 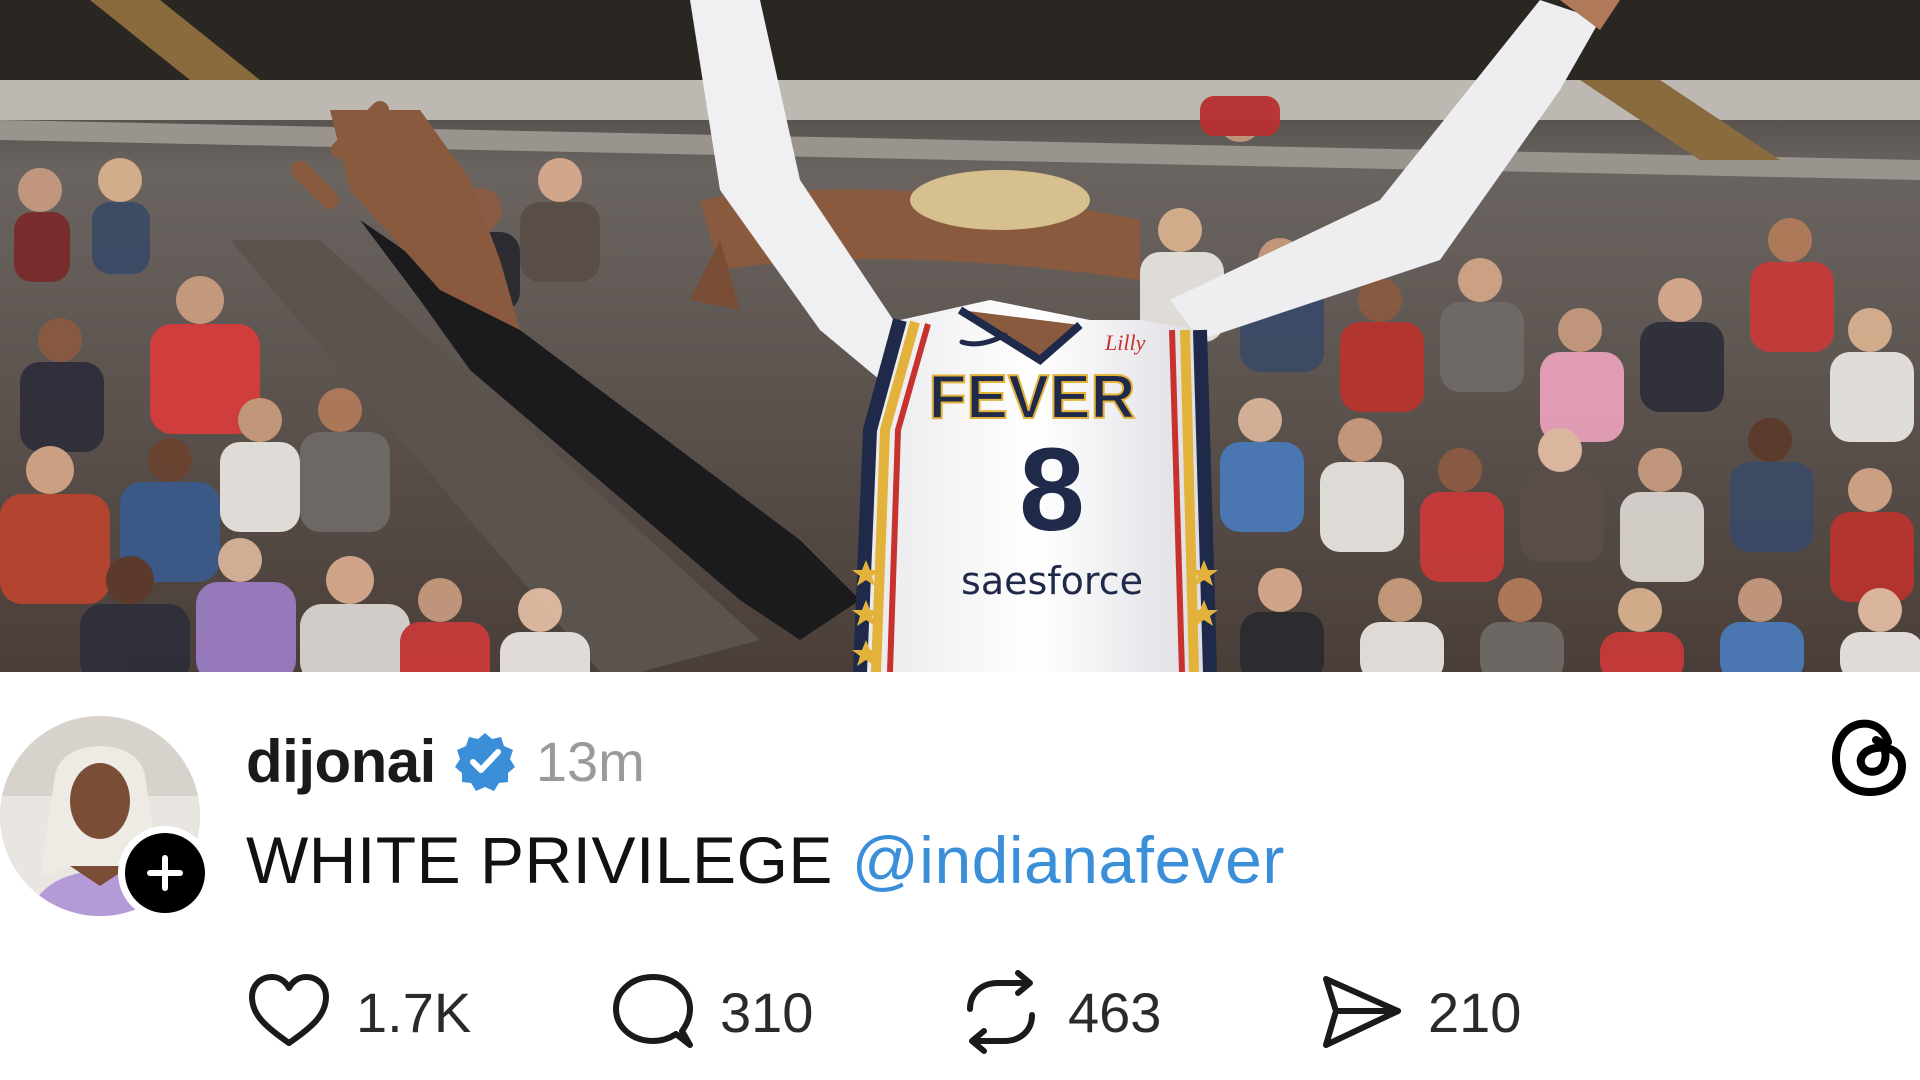 I want to click on share-button: 210, so click(x=1419, y=1012).